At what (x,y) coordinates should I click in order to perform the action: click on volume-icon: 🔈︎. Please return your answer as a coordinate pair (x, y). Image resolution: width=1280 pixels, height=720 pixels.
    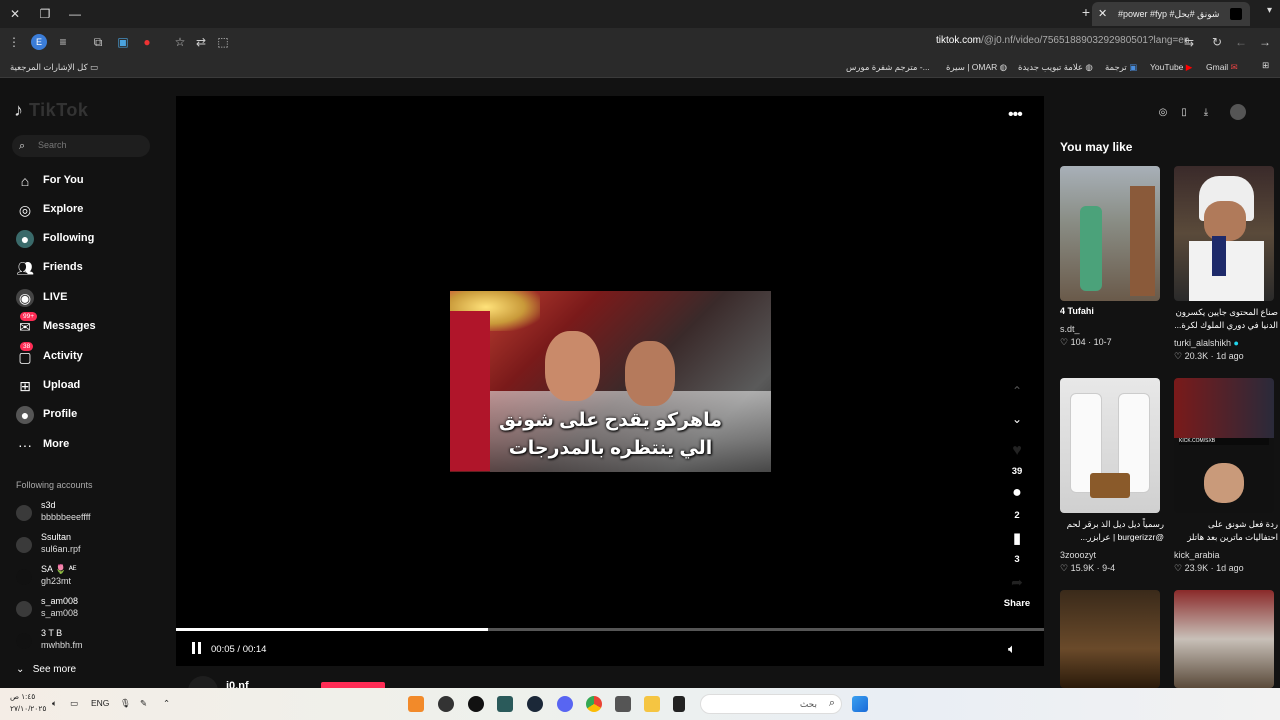
    Looking at the image, I should click on (1012, 649).